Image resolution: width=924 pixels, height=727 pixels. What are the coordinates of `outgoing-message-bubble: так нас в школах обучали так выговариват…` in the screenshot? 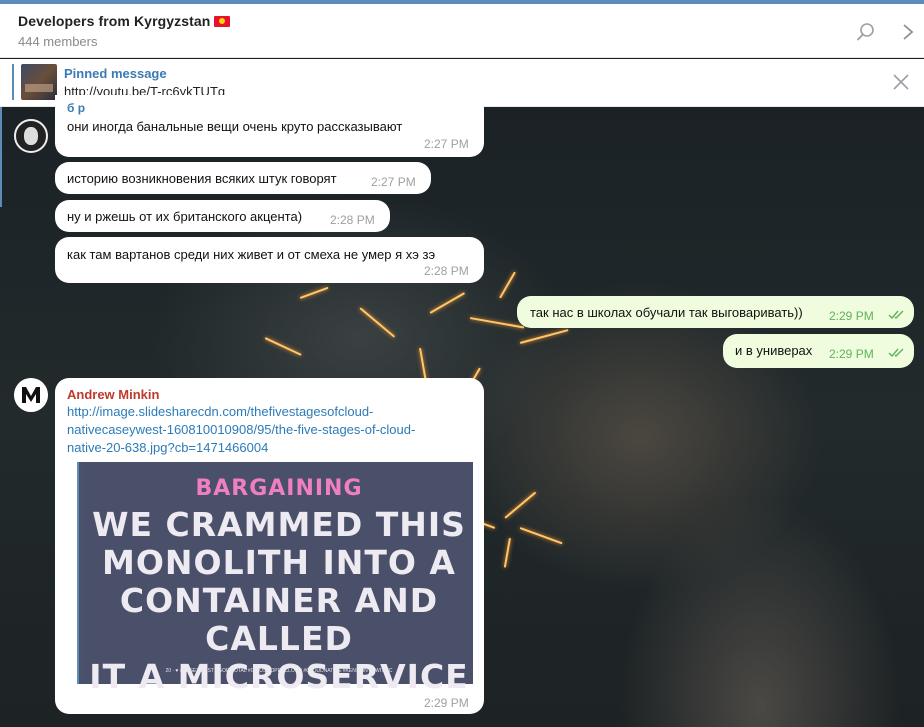 It's located at (715, 312).